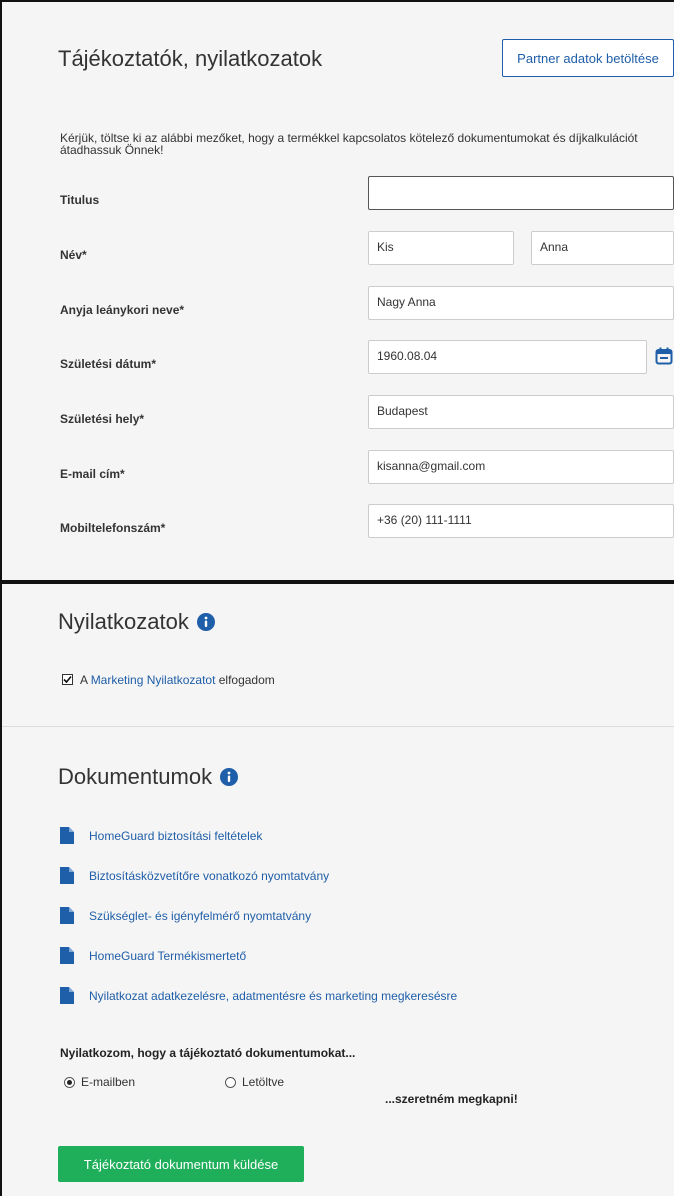 This screenshot has height=1196, width=674. Describe the element at coordinates (451, 1099) in the screenshot. I see `delivery-suffix: ...szeretném megkapni!` at that location.